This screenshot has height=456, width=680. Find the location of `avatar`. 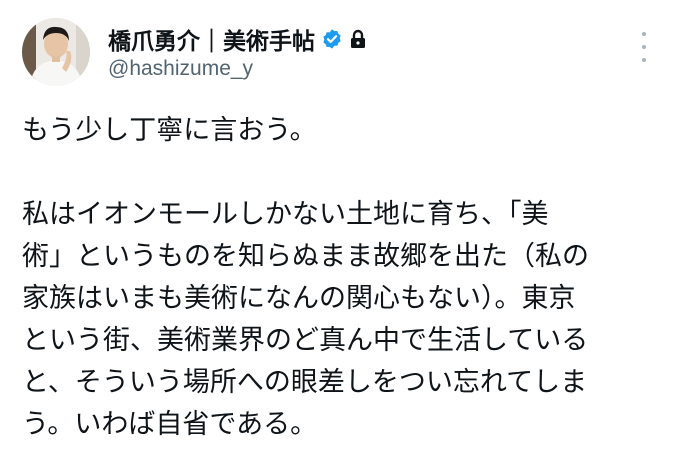

avatar is located at coordinates (56, 52).